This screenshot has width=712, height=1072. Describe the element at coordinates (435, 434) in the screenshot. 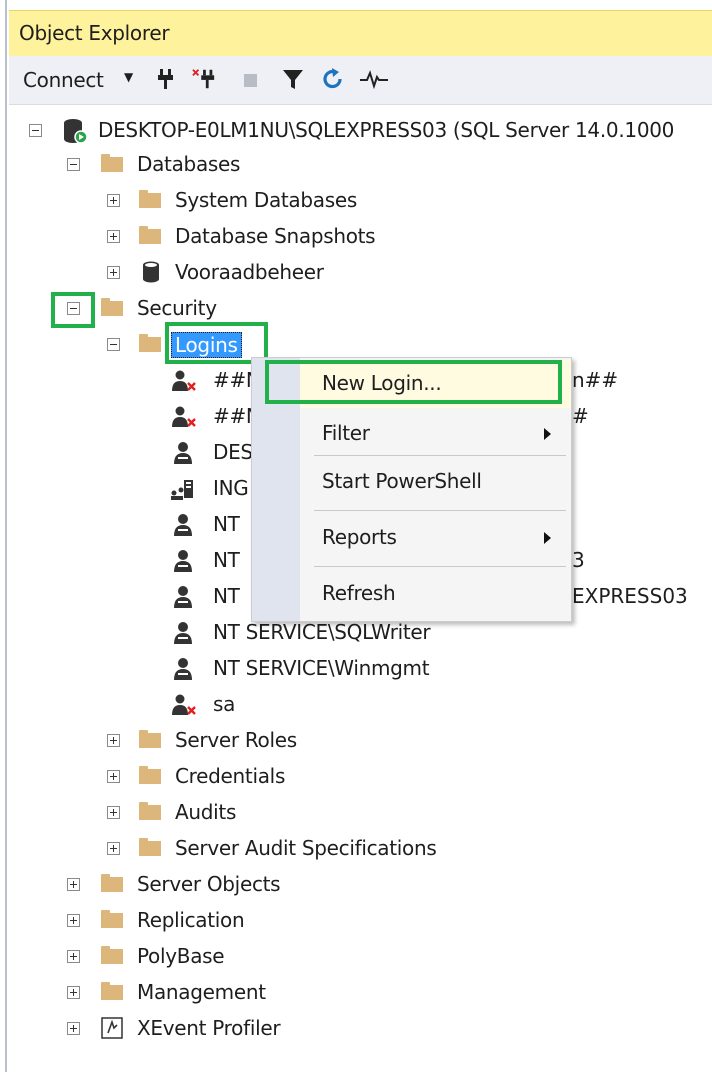

I see `menu-item-filter: Filter` at that location.